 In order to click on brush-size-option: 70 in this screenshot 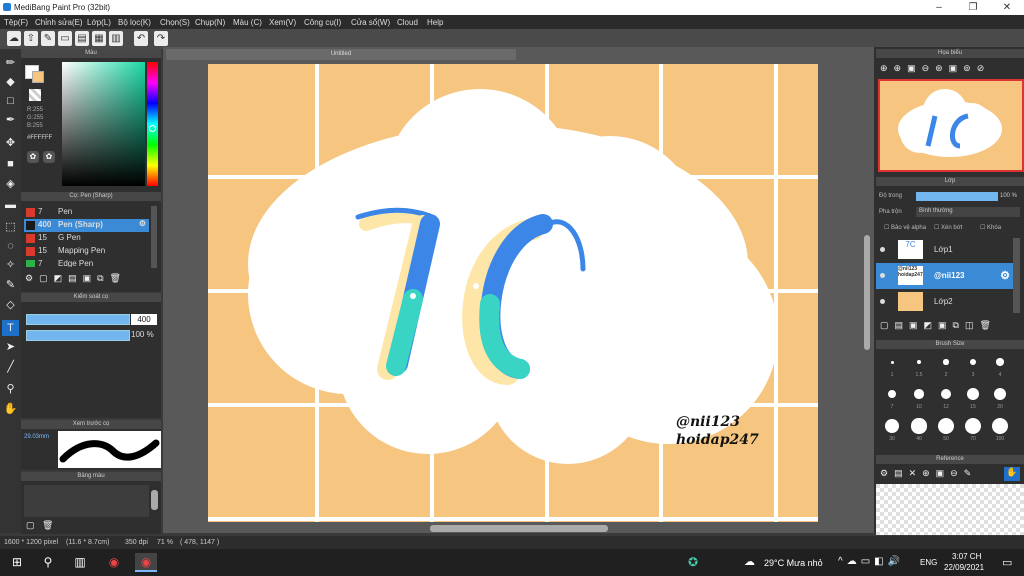, I will do `click(973, 431)`.